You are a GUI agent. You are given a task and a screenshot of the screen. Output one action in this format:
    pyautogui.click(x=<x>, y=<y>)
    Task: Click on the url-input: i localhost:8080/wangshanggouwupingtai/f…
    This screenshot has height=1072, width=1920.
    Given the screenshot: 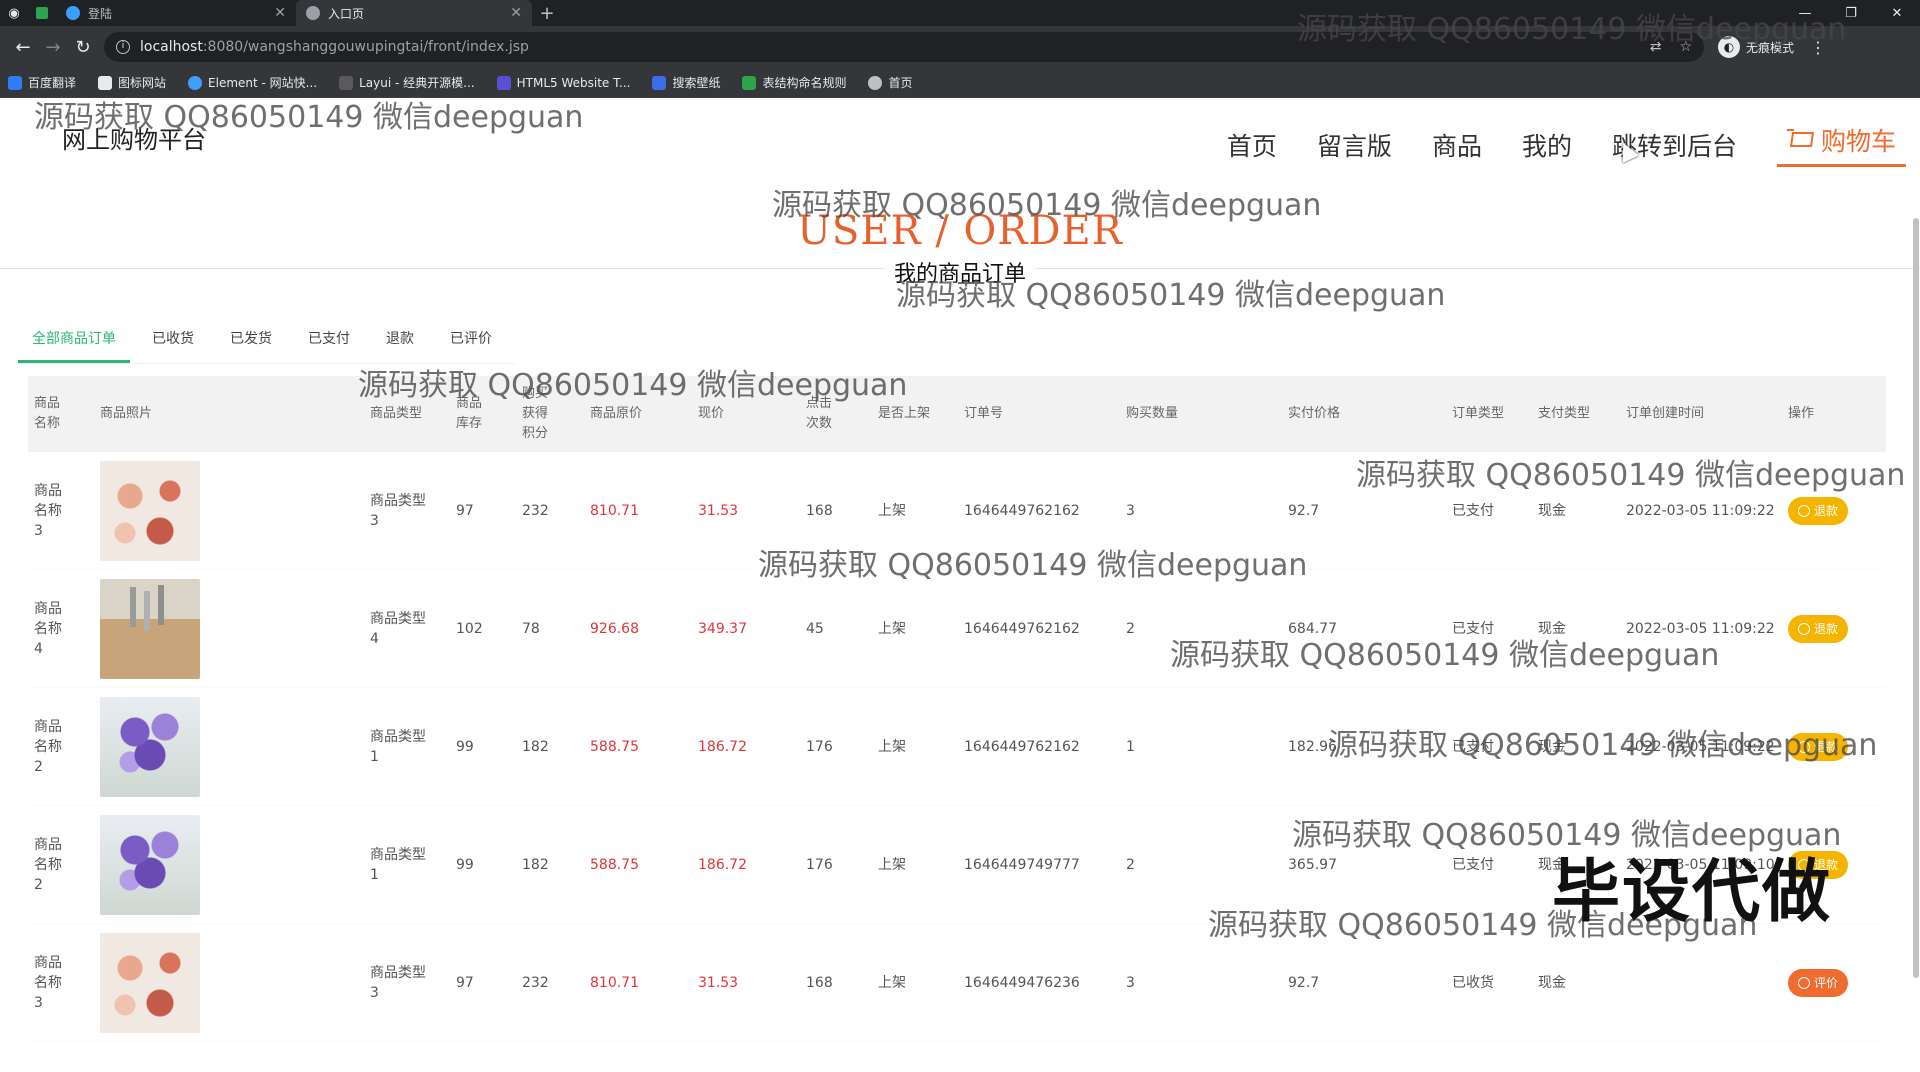 What is the action you would take?
    pyautogui.click(x=904, y=47)
    